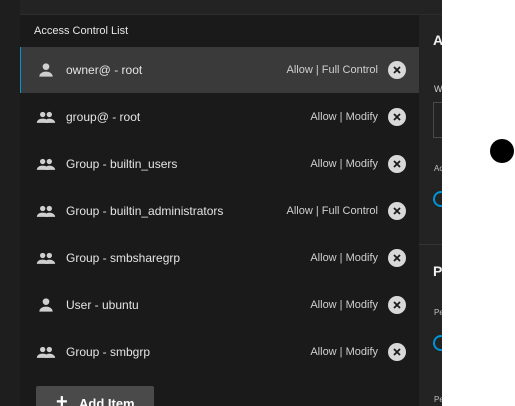 Image resolution: width=515 pixels, height=406 pixels. I want to click on details-label-acl-type: Ac, so click(438, 168).